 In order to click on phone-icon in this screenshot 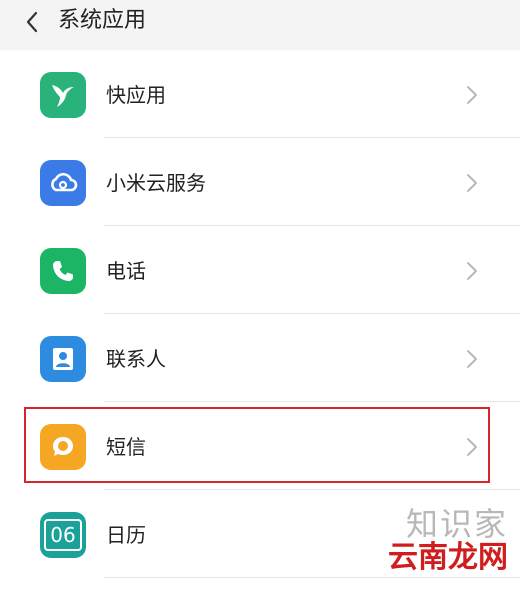, I will do `click(63, 271)`.